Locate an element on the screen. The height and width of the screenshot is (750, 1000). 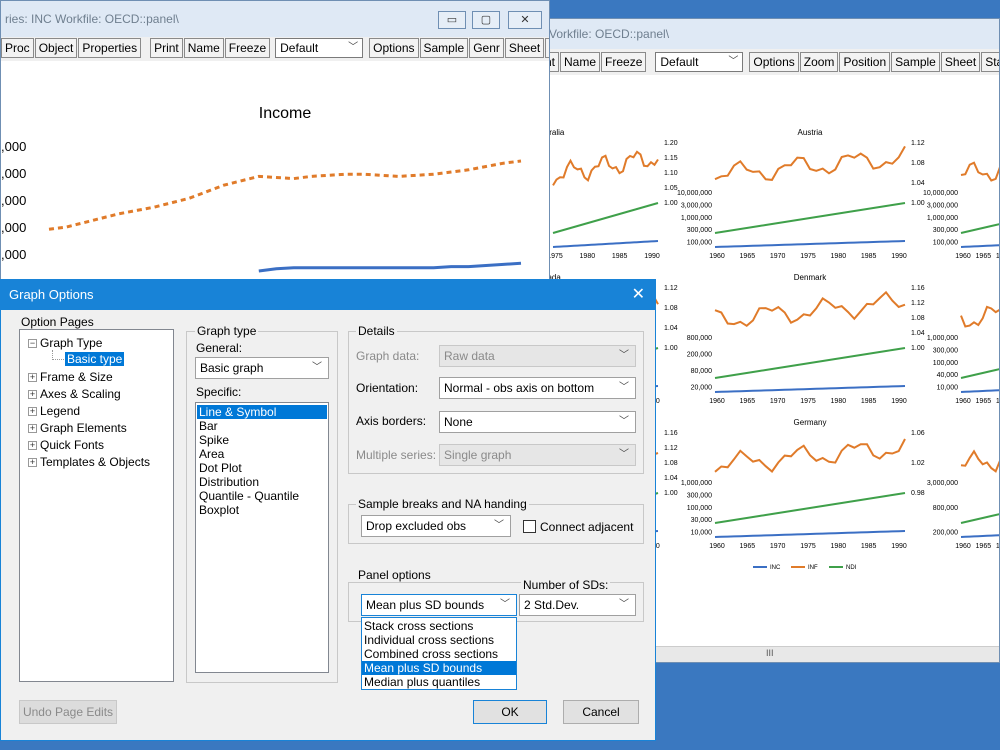
legend-label: NDI is located at coordinates (851, 568).